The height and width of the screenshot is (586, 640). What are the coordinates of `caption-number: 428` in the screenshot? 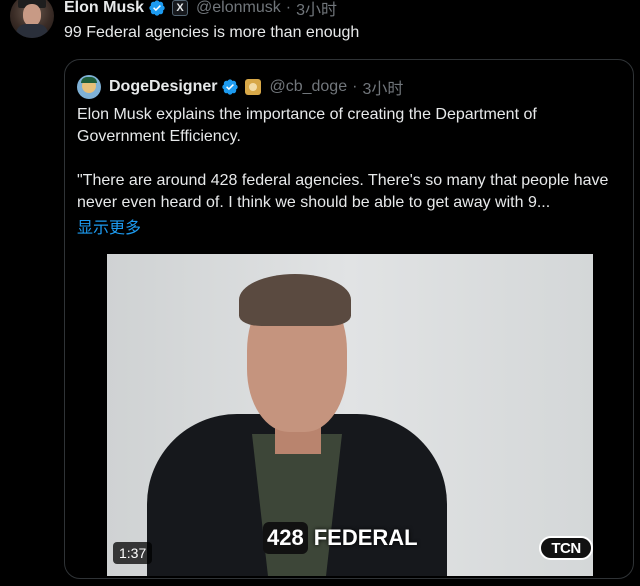 It's located at (285, 538).